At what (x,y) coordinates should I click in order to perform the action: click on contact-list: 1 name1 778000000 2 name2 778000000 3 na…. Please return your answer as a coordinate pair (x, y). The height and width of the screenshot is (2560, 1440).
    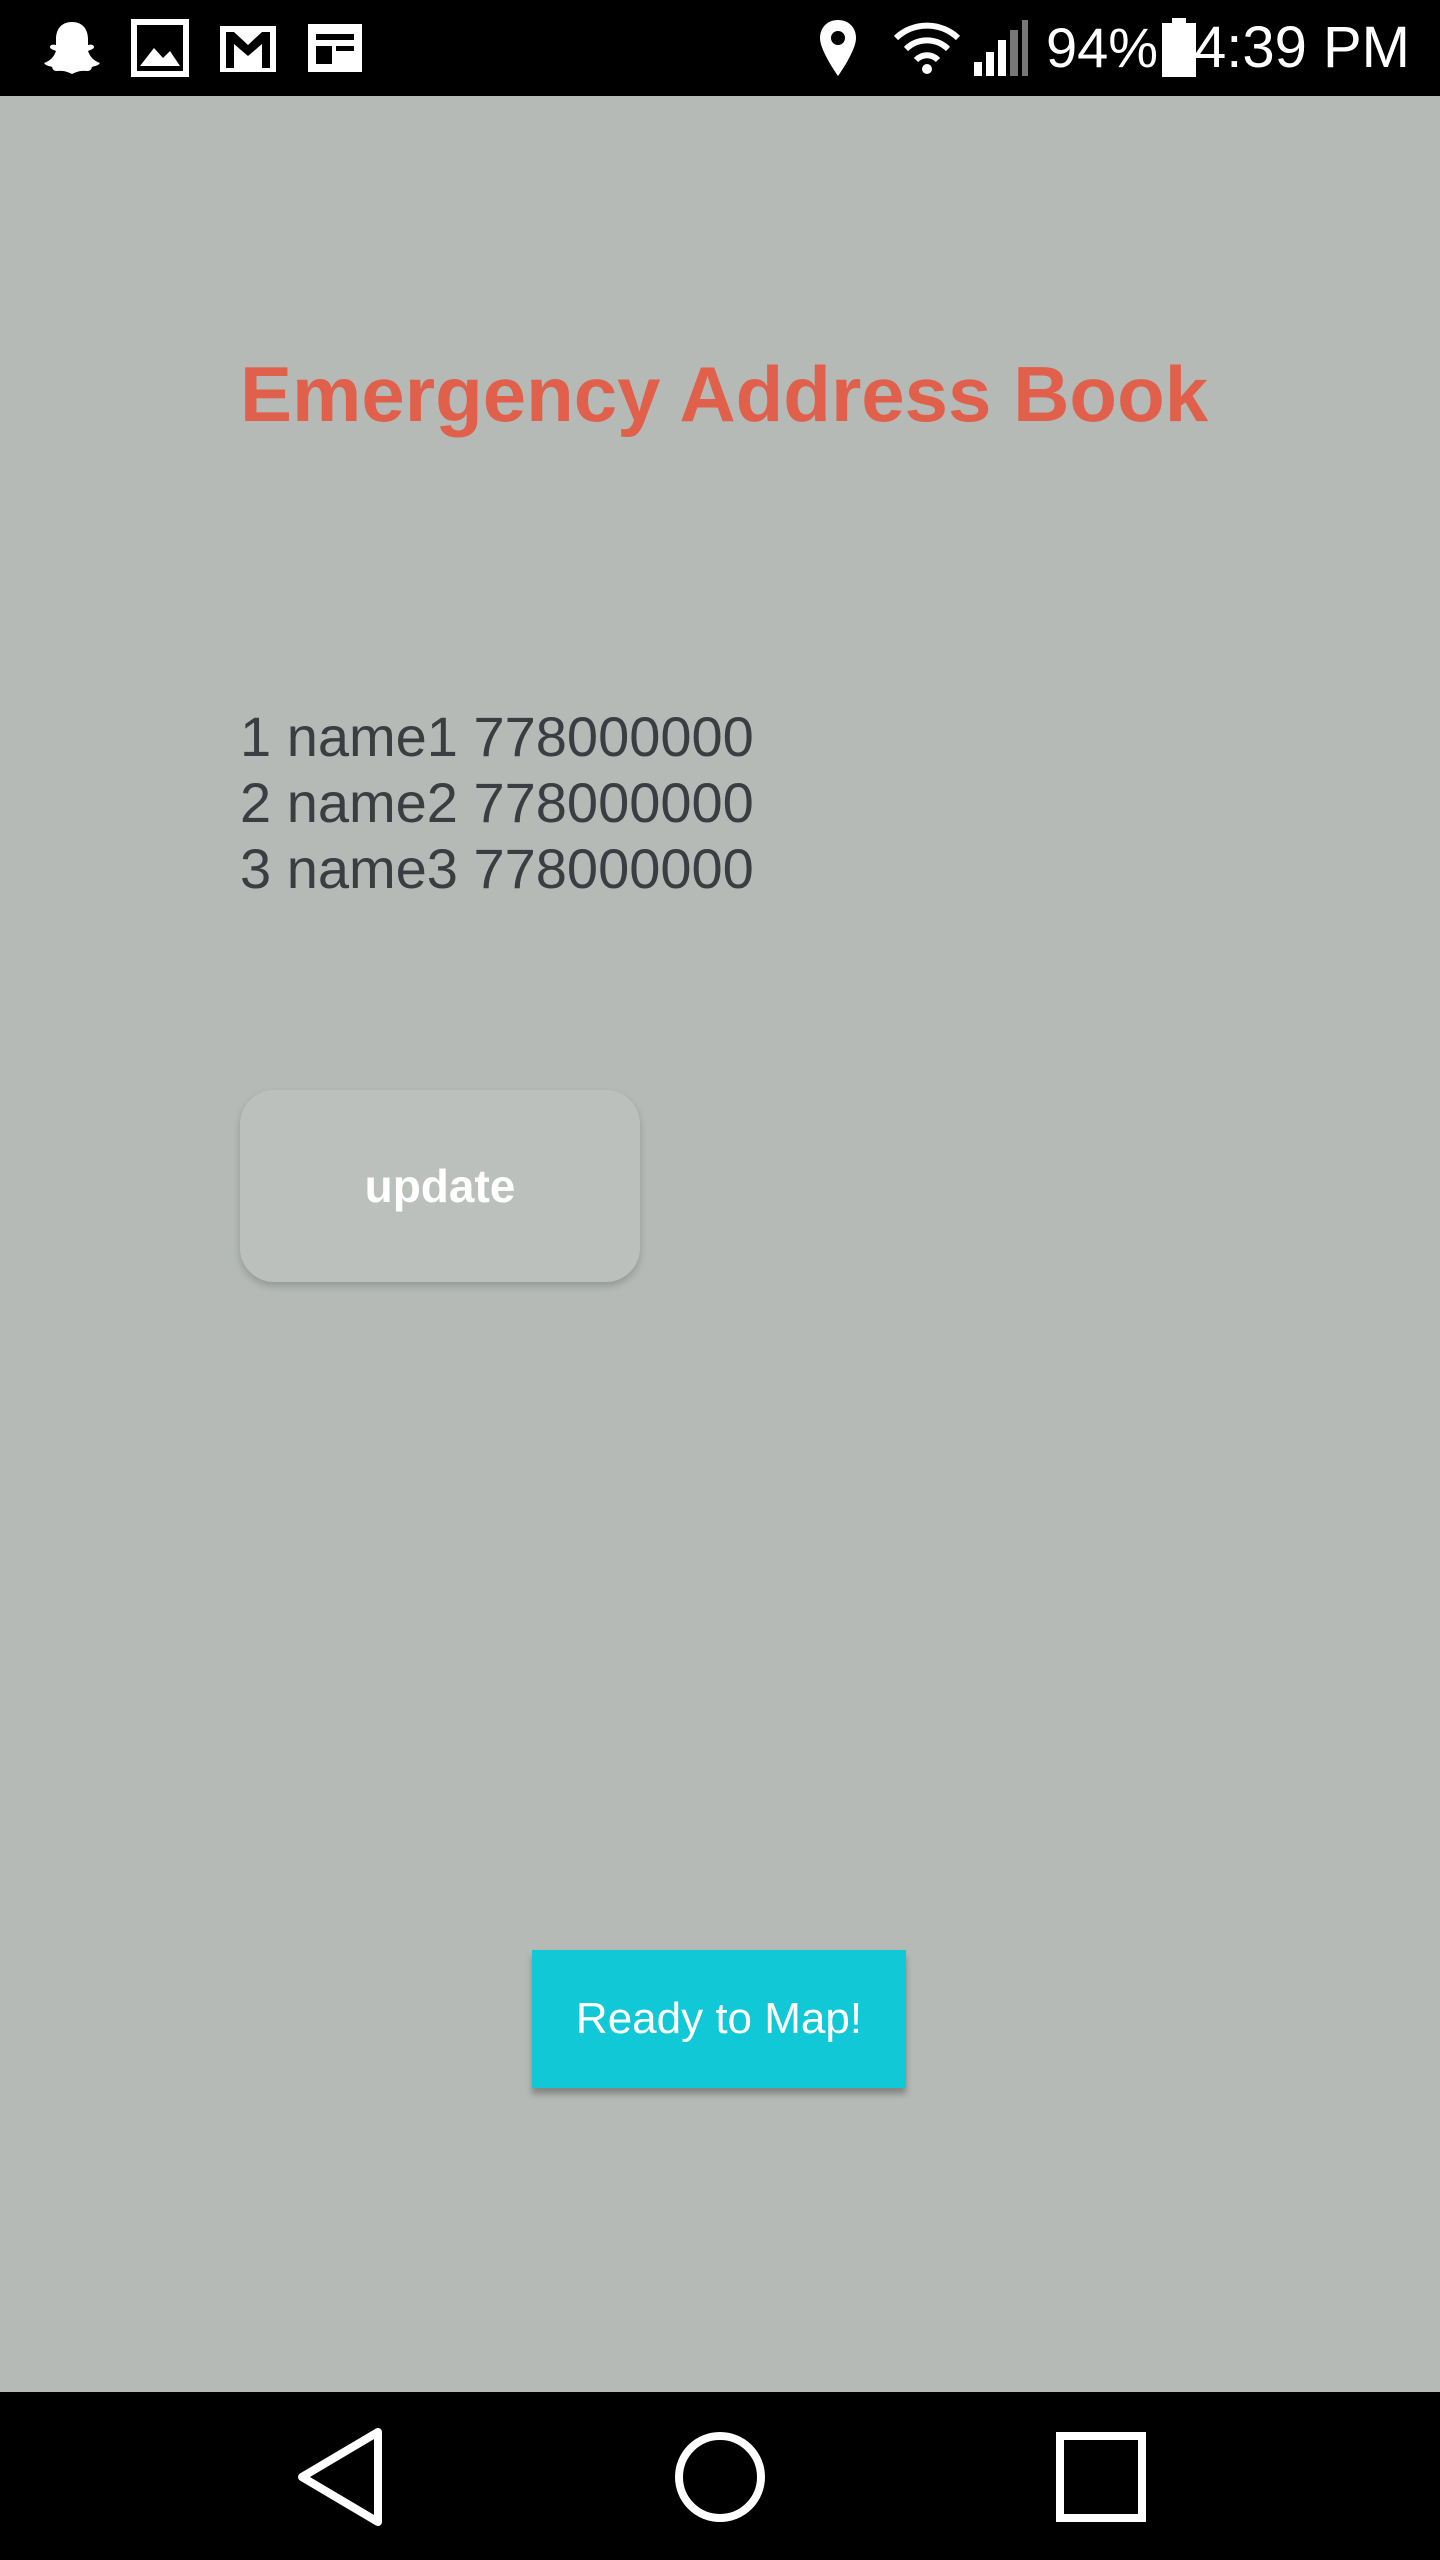
    Looking at the image, I should click on (497, 803).